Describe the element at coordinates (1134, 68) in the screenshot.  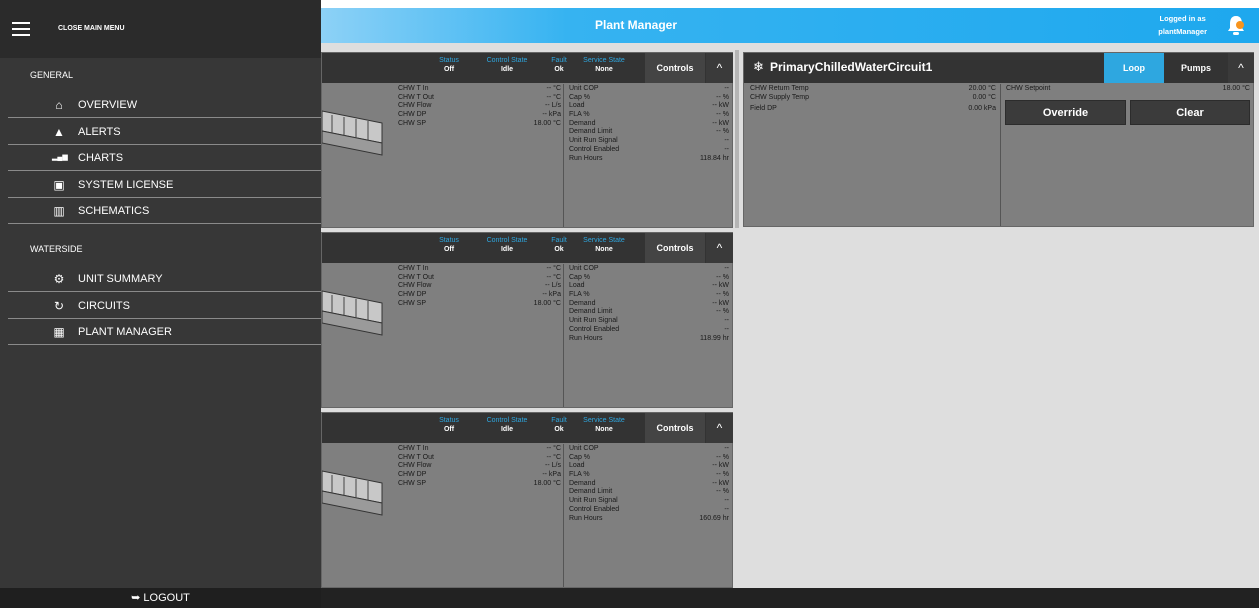
I see `tab-loop: Loop` at that location.